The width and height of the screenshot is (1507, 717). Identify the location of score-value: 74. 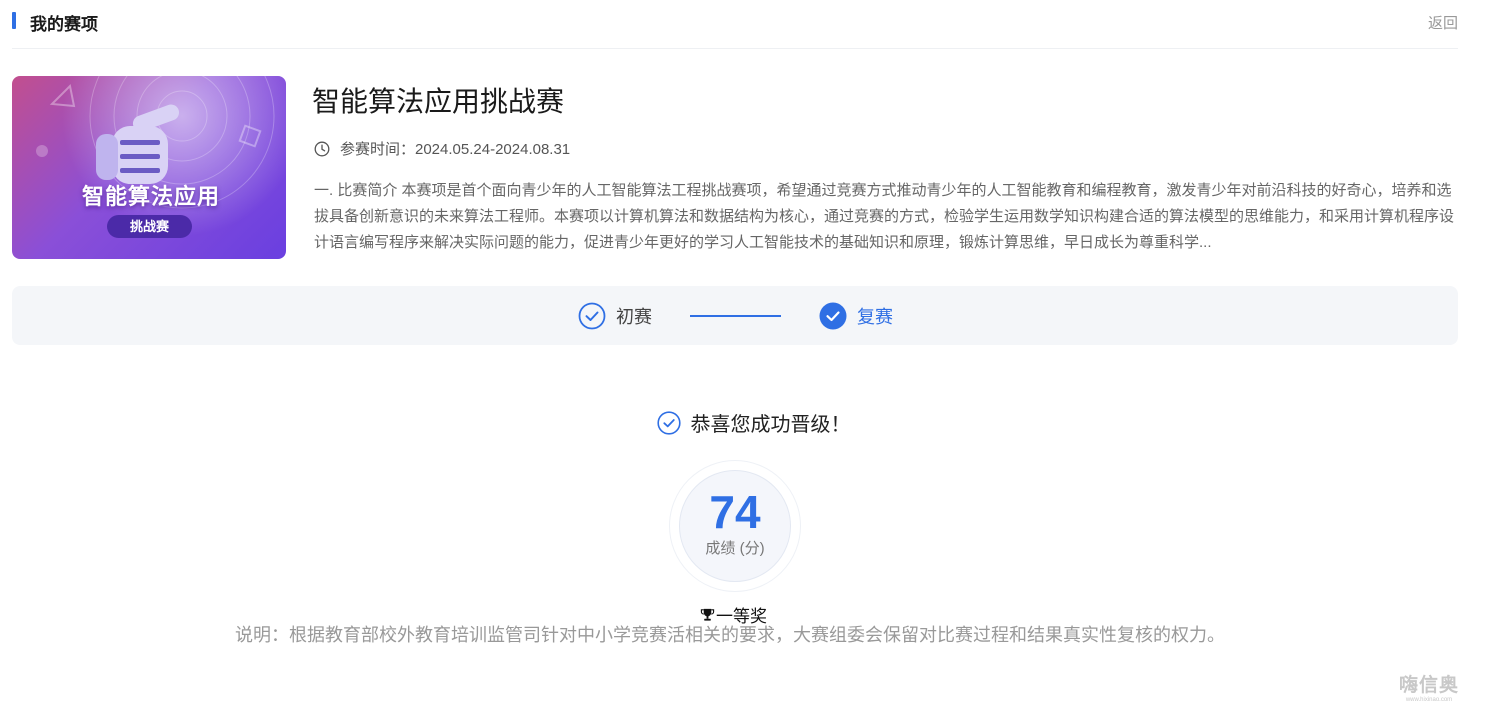
(735, 512).